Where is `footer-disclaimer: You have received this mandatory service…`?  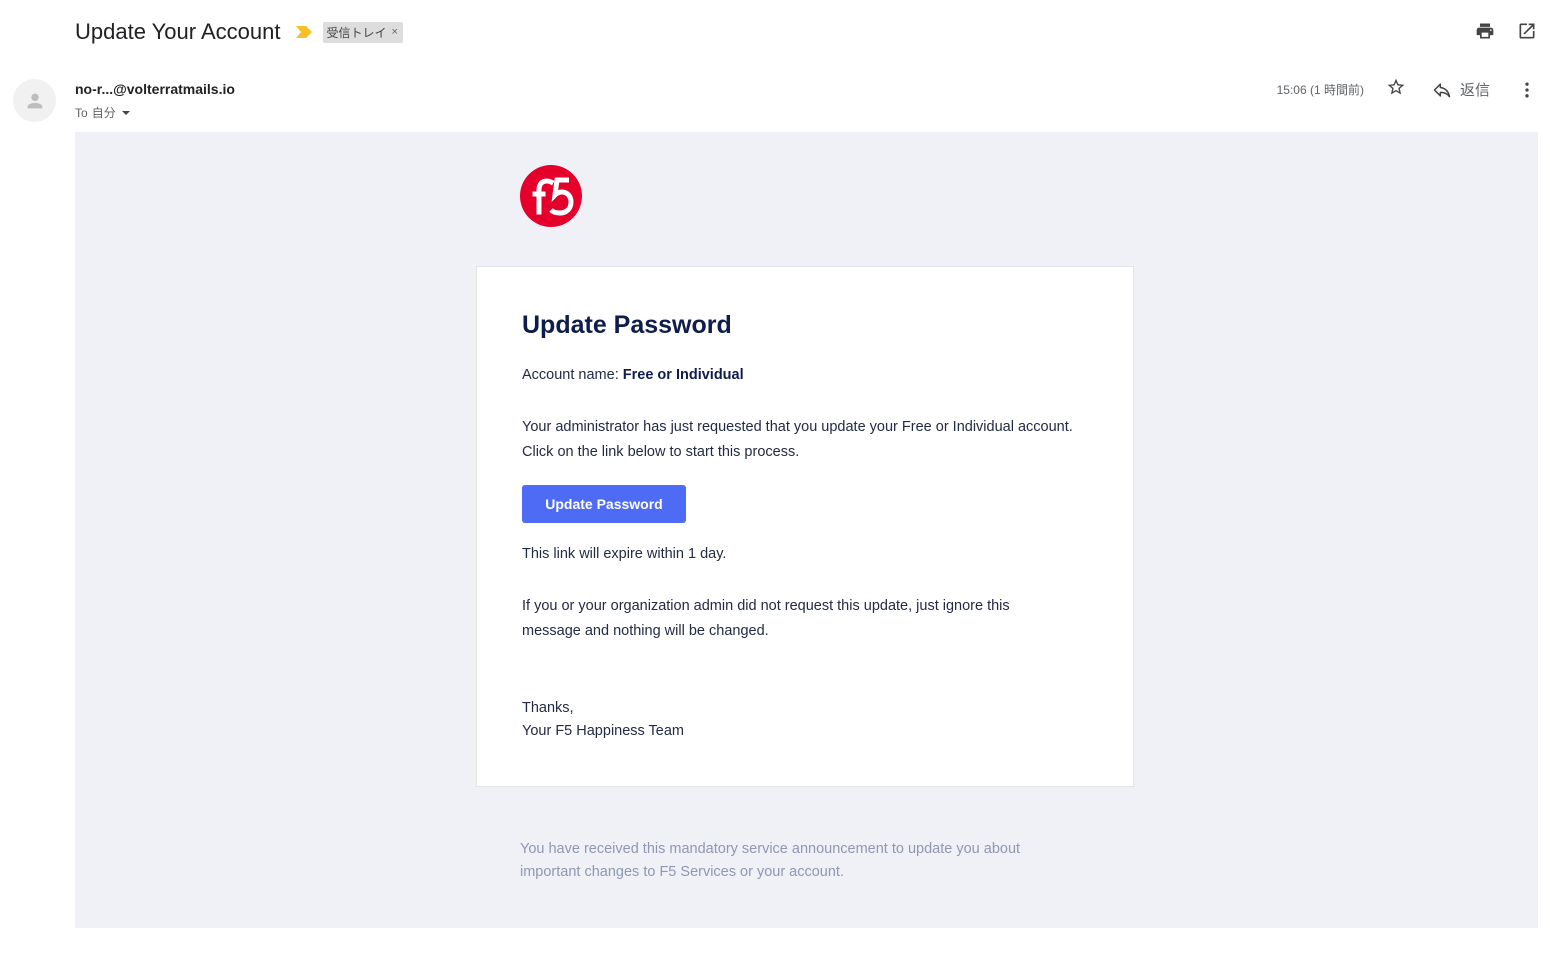 footer-disclaimer: You have received this mandatory service… is located at coordinates (770, 860).